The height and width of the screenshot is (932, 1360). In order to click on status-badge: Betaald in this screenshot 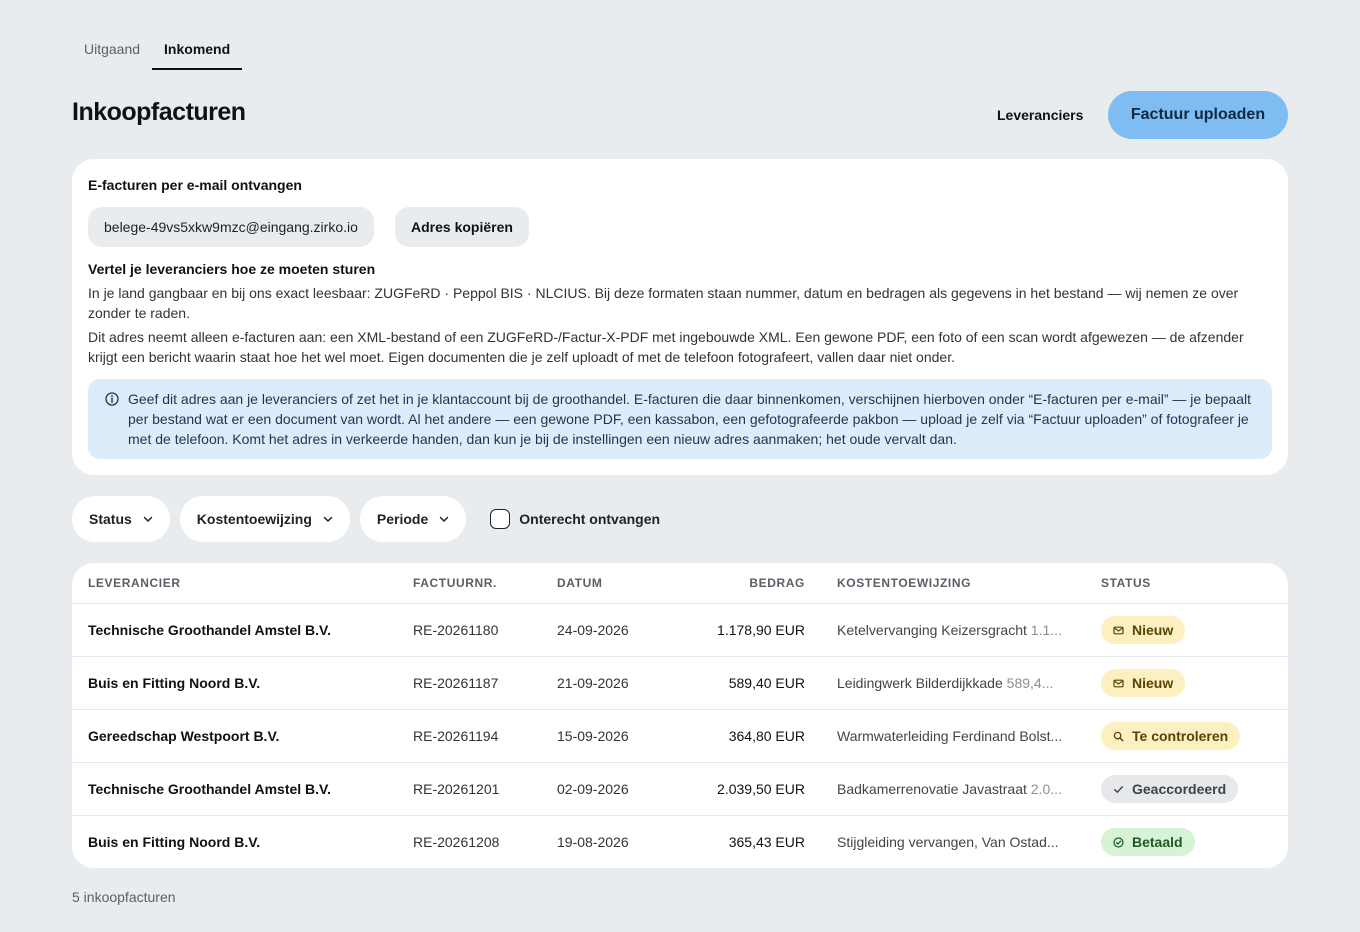, I will do `click(1148, 842)`.